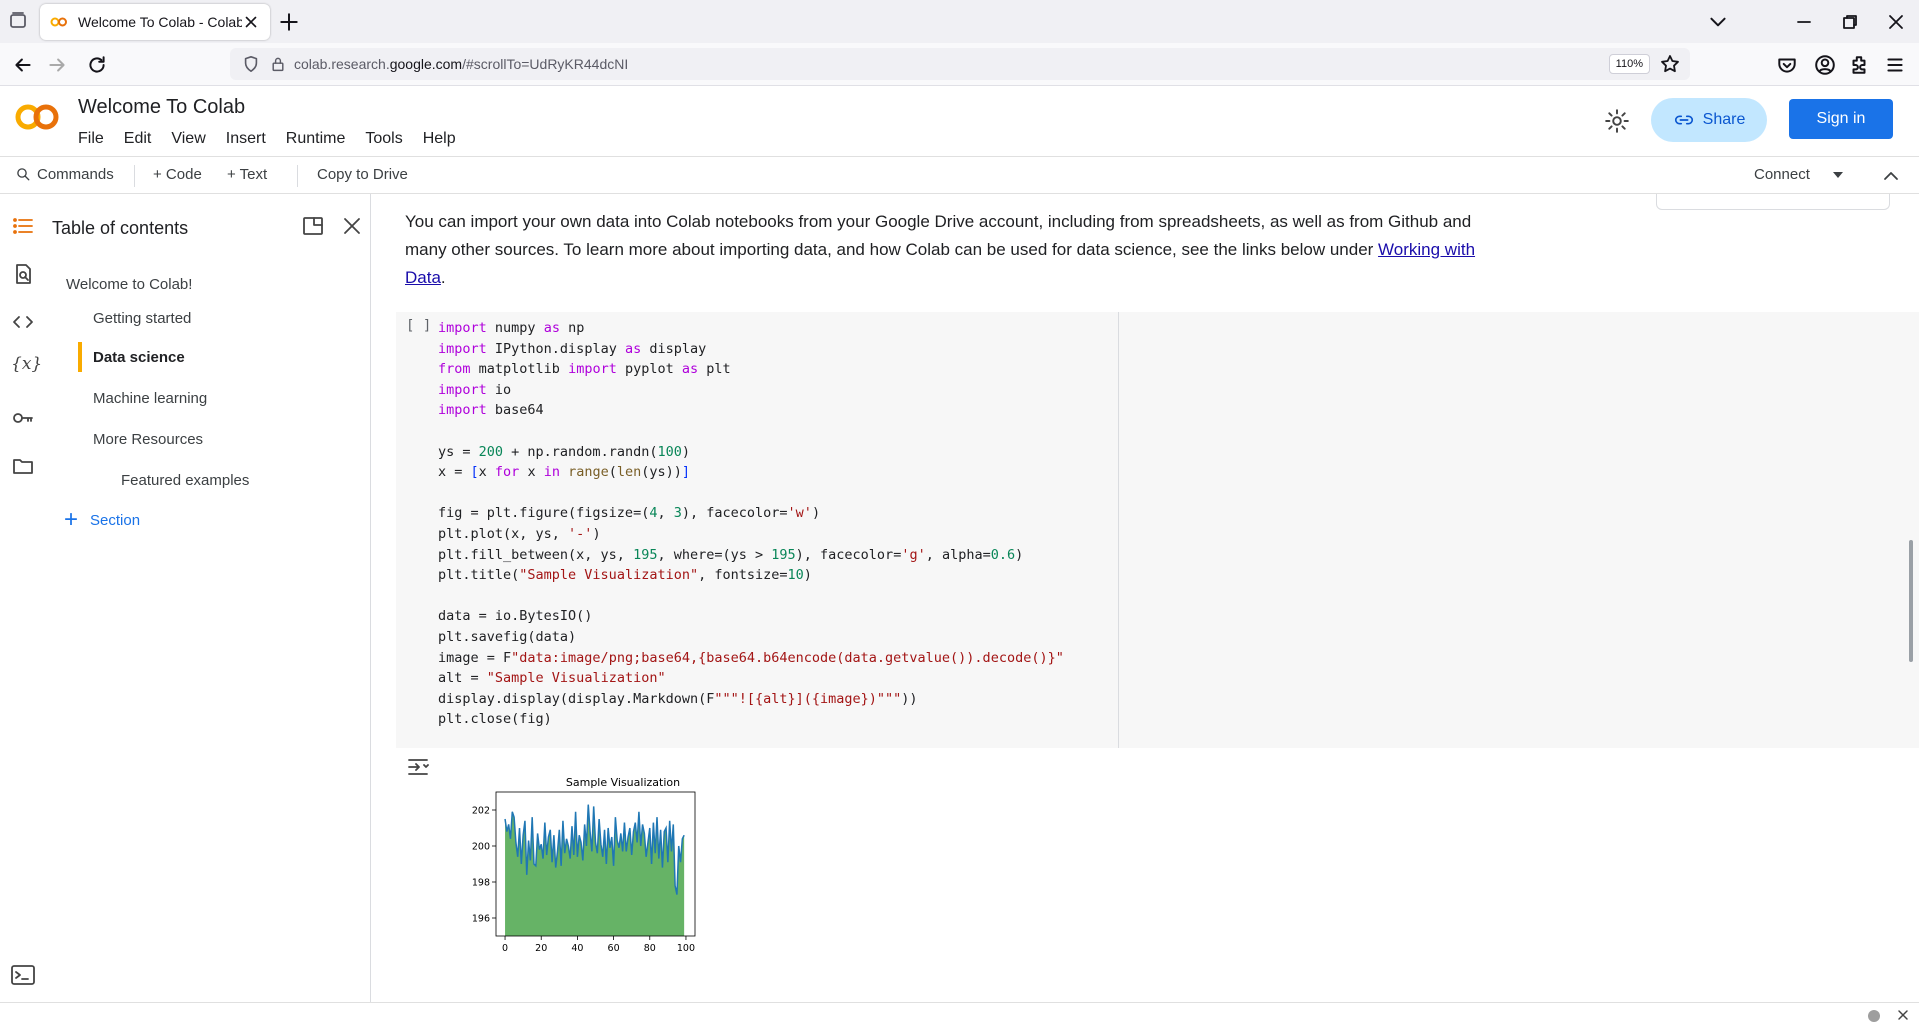 This screenshot has height=1027, width=1919. Describe the element at coordinates (481, 919) in the screenshot. I see `y-tick-label: 196` at that location.